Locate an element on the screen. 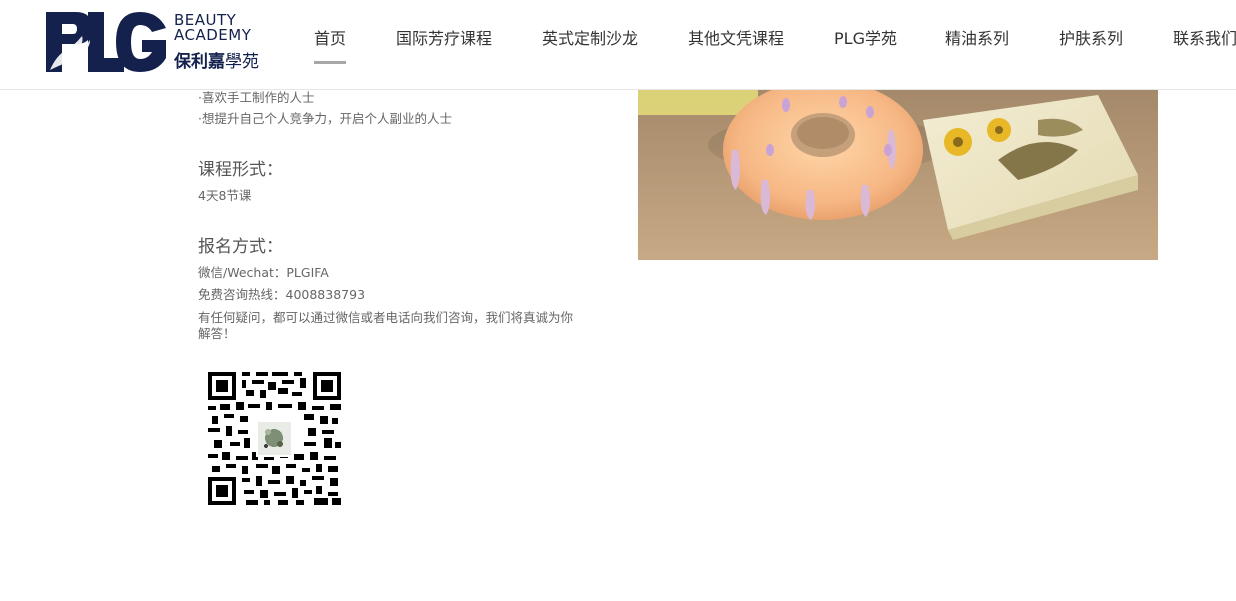 This screenshot has height=601, width=1236. nav-other-diploma-courses: 其他文凭课程 is located at coordinates (736, 45).